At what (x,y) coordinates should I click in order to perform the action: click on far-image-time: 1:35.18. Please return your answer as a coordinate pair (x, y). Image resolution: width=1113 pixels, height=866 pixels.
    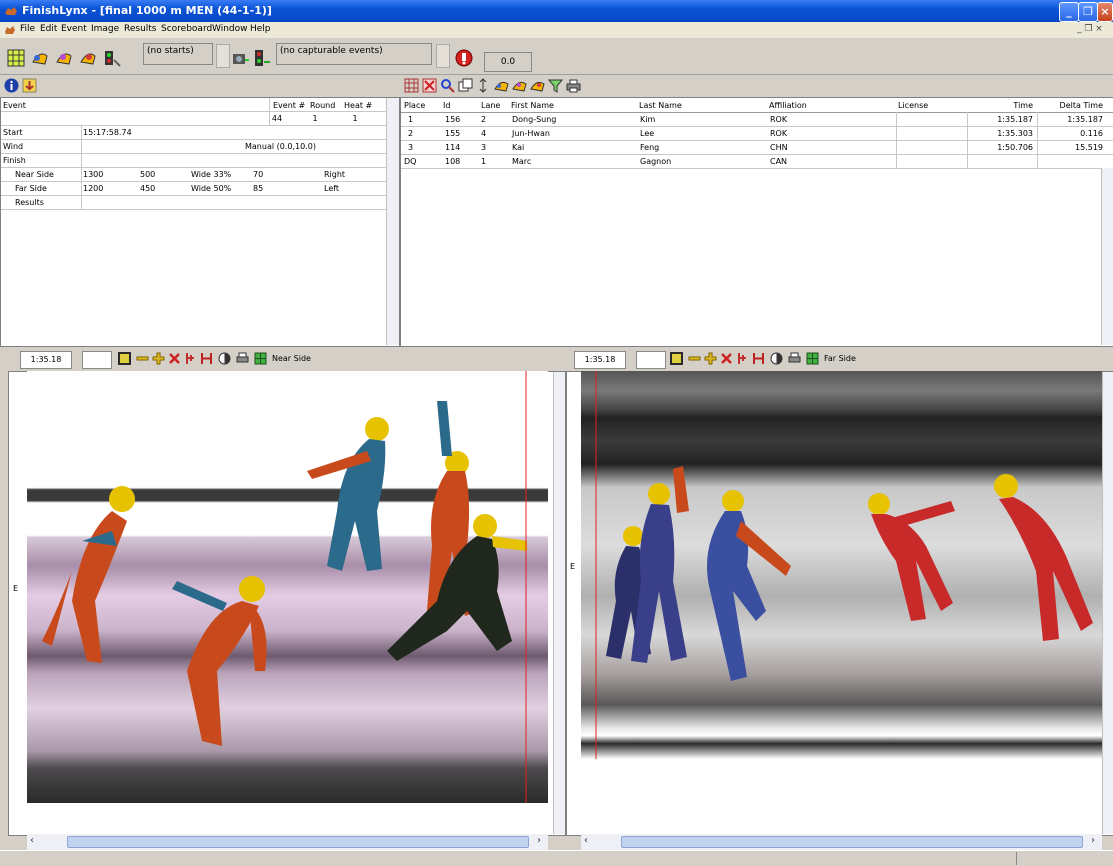
    Looking at the image, I should click on (600, 360).